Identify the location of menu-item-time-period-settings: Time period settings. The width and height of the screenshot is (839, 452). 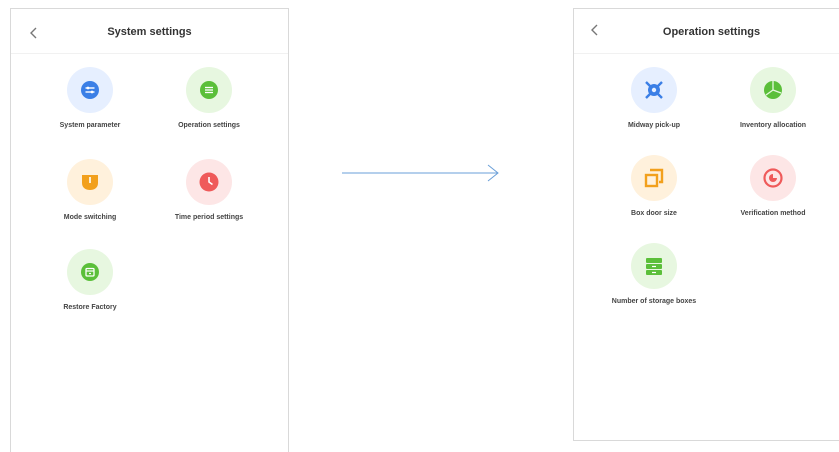
(209, 190).